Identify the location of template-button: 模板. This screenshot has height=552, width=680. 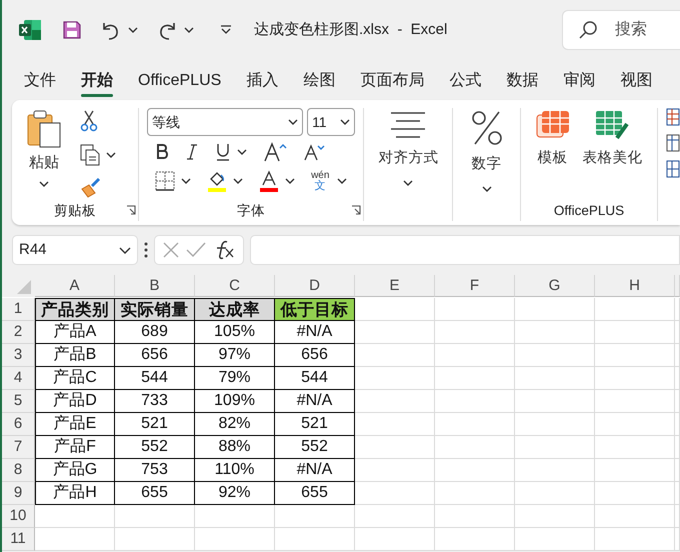
(553, 140).